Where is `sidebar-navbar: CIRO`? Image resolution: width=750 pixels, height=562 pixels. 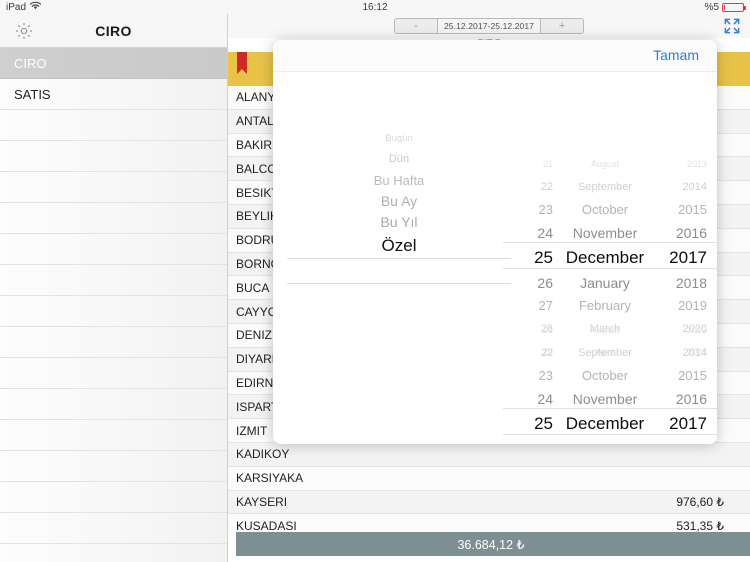 sidebar-navbar: CIRO is located at coordinates (113, 31).